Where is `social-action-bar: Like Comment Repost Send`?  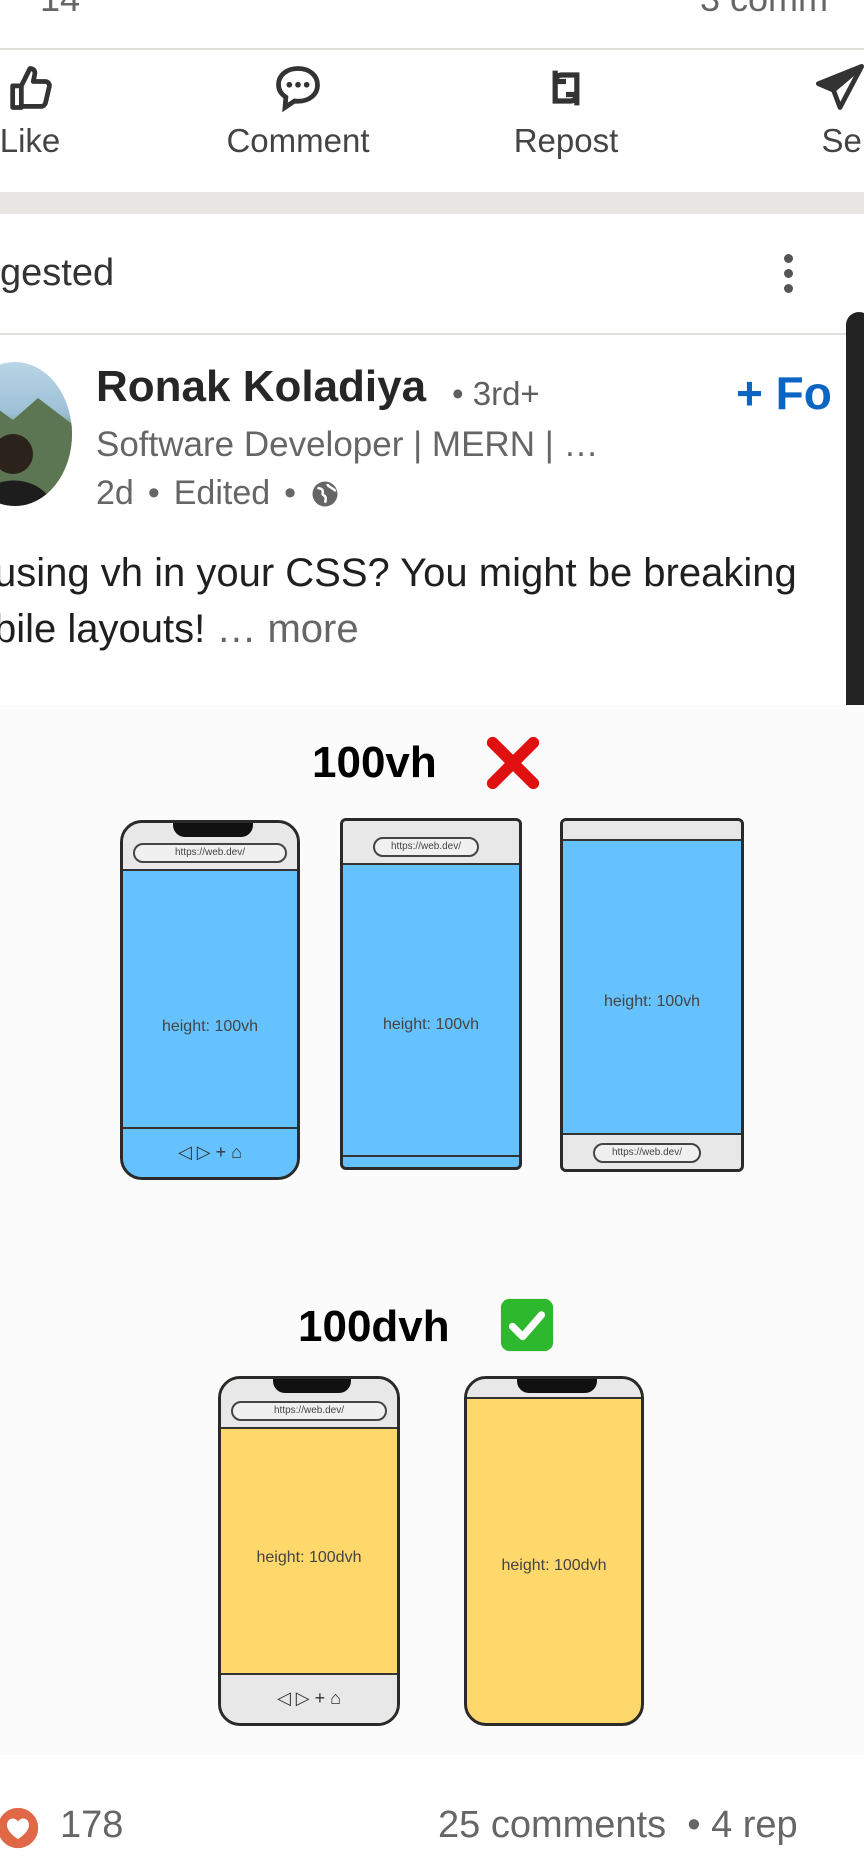
social-action-bar: Like Comment Repost Send is located at coordinates (432, 122).